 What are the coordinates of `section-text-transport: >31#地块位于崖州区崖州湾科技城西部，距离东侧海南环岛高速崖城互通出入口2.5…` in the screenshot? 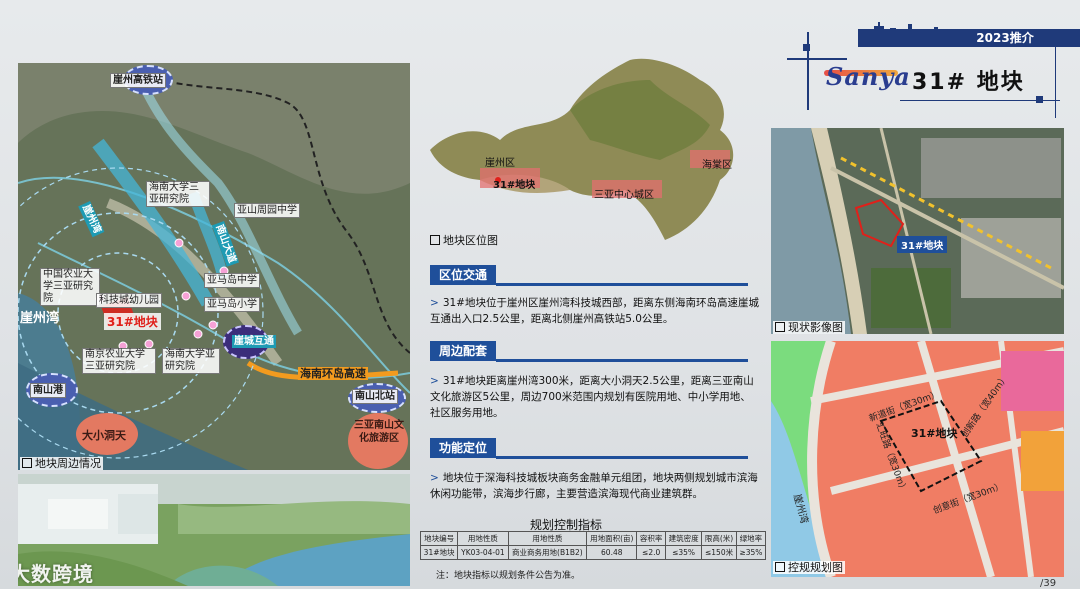 It's located at (594, 311).